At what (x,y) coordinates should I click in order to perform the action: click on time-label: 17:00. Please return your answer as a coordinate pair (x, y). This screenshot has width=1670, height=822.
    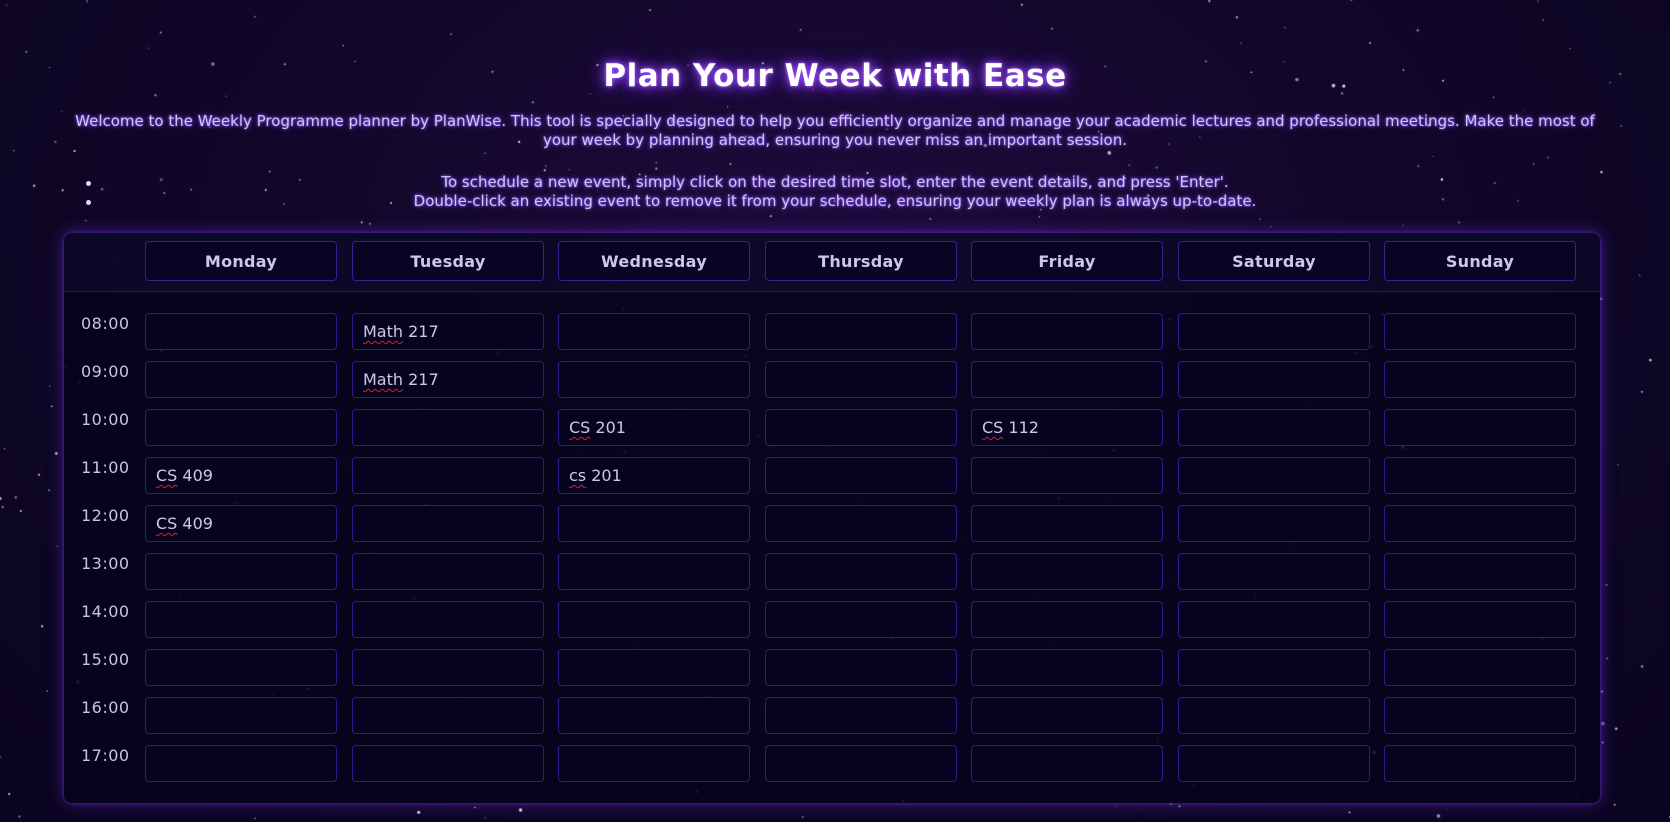
    Looking at the image, I should click on (105, 755).